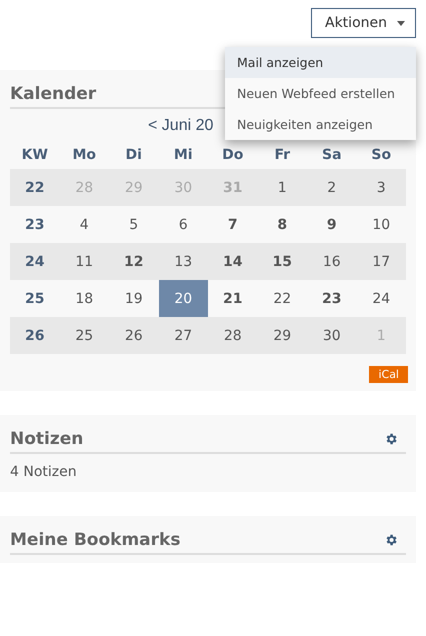 This screenshot has width=426, height=636. What do you see at coordinates (282, 298) in the screenshot?
I see `calendar-day: 22` at bounding box center [282, 298].